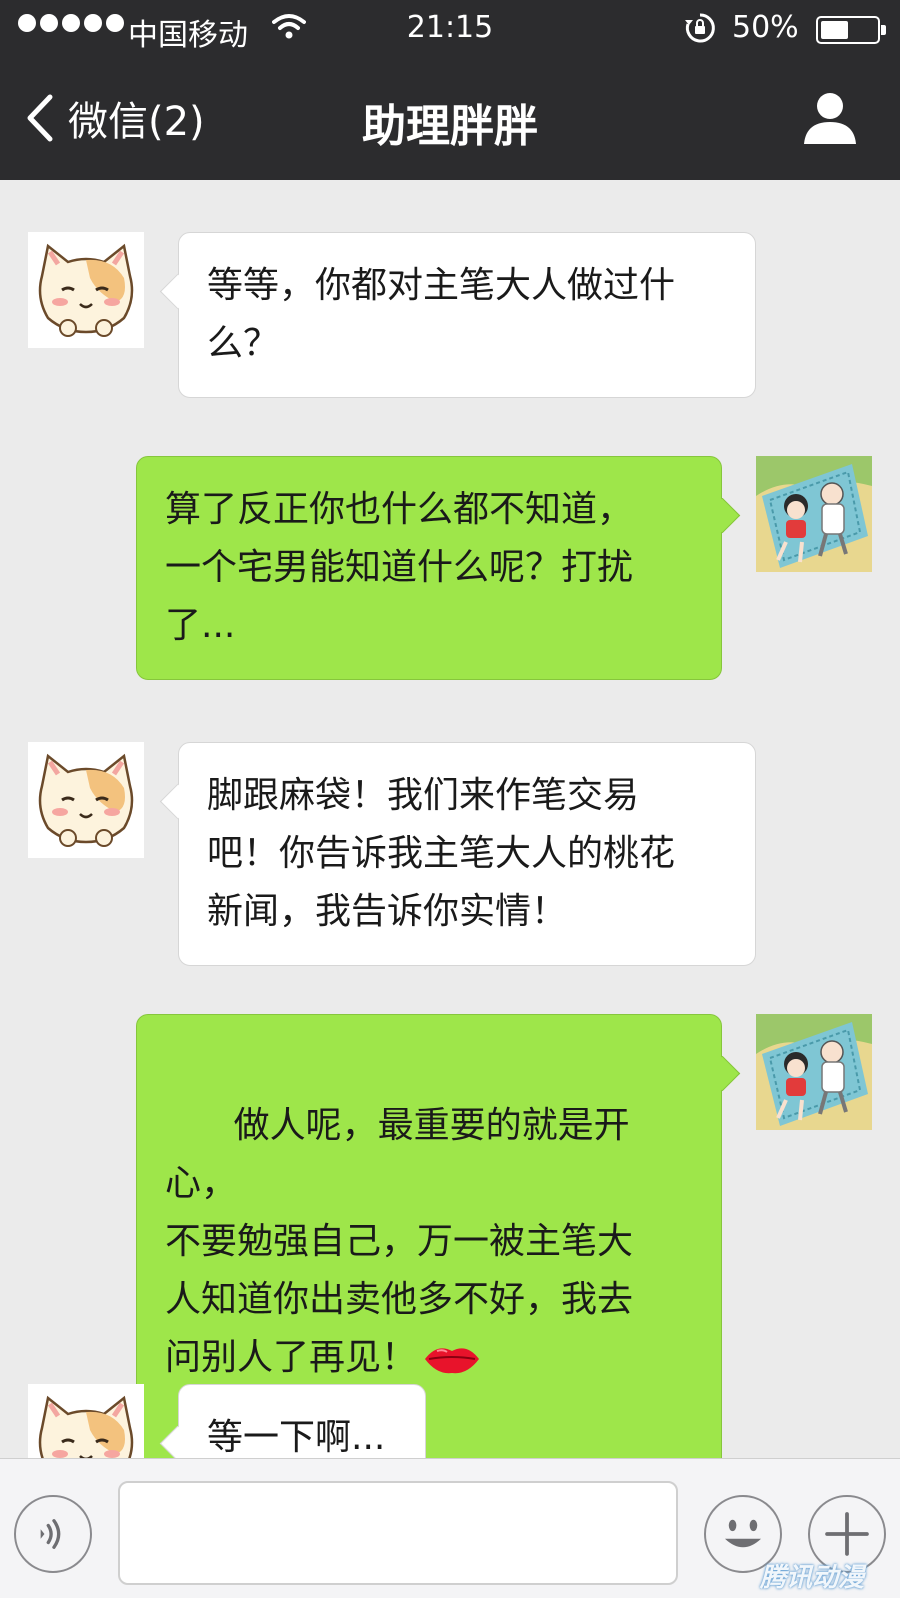  Describe the element at coordinates (851, 30) in the screenshot. I see `battery-icon` at that location.